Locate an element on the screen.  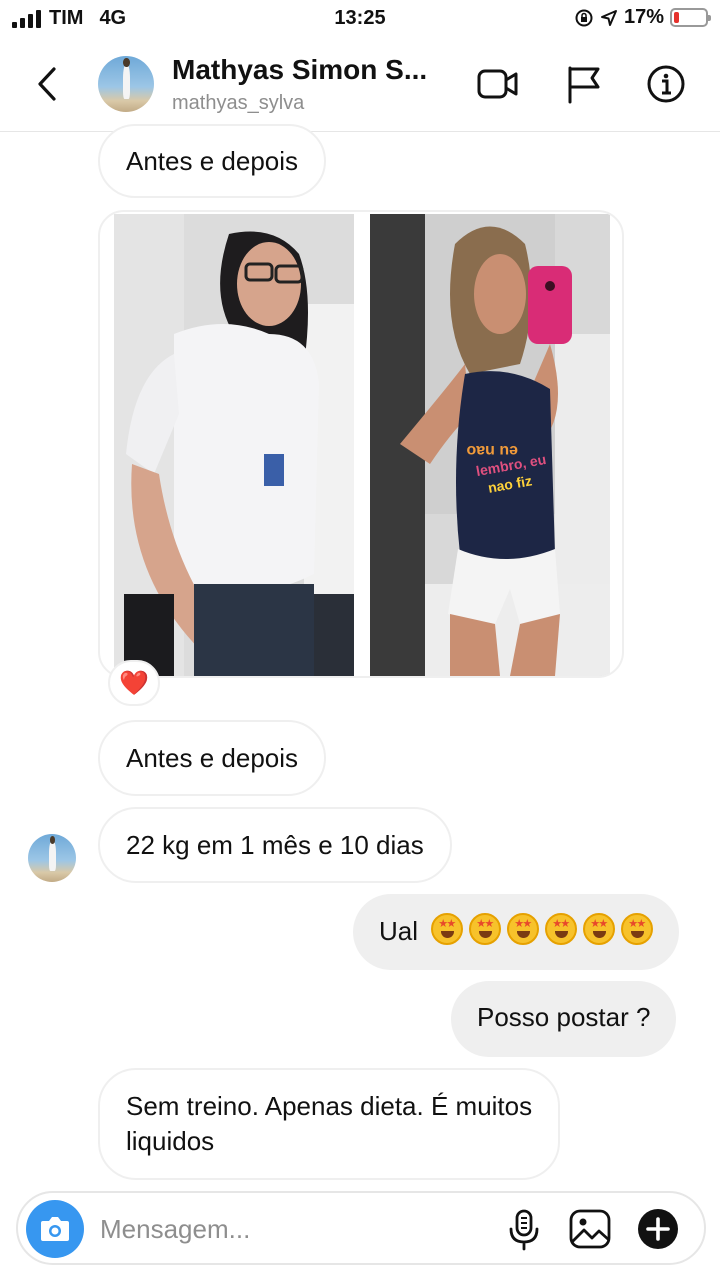
info-icon is located at coordinates (666, 84).